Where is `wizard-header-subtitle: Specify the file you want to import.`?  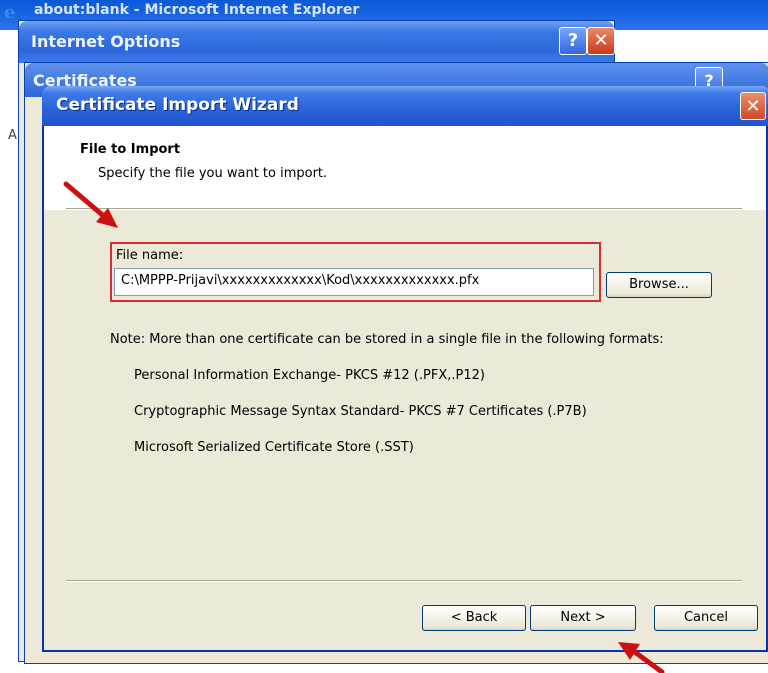
wizard-header-subtitle: Specify the file you want to import. is located at coordinates (213, 173).